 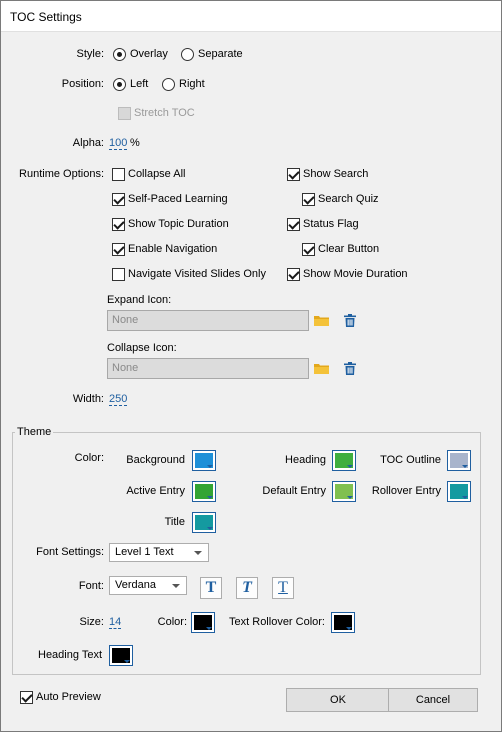 I want to click on width-label: Width:, so click(x=88, y=399).